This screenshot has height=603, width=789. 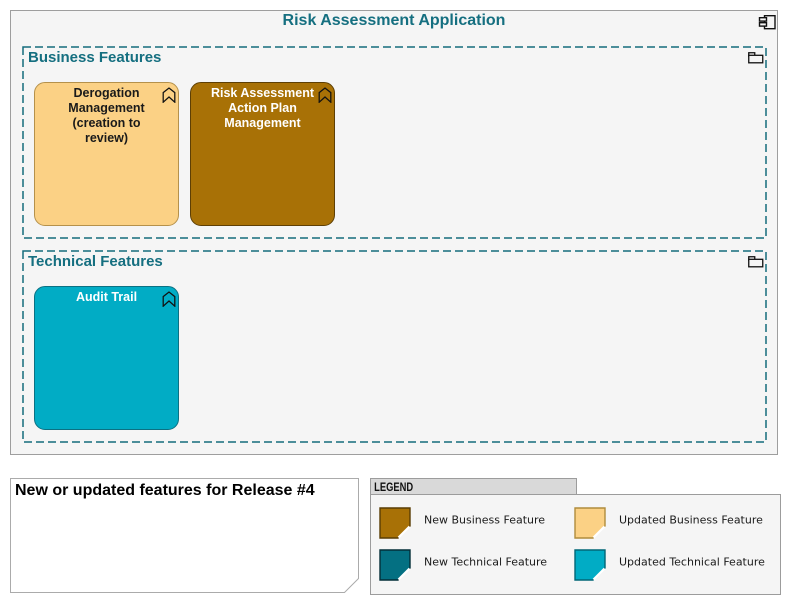 What do you see at coordinates (95, 57) in the screenshot?
I see `group-business-title: Business Features` at bounding box center [95, 57].